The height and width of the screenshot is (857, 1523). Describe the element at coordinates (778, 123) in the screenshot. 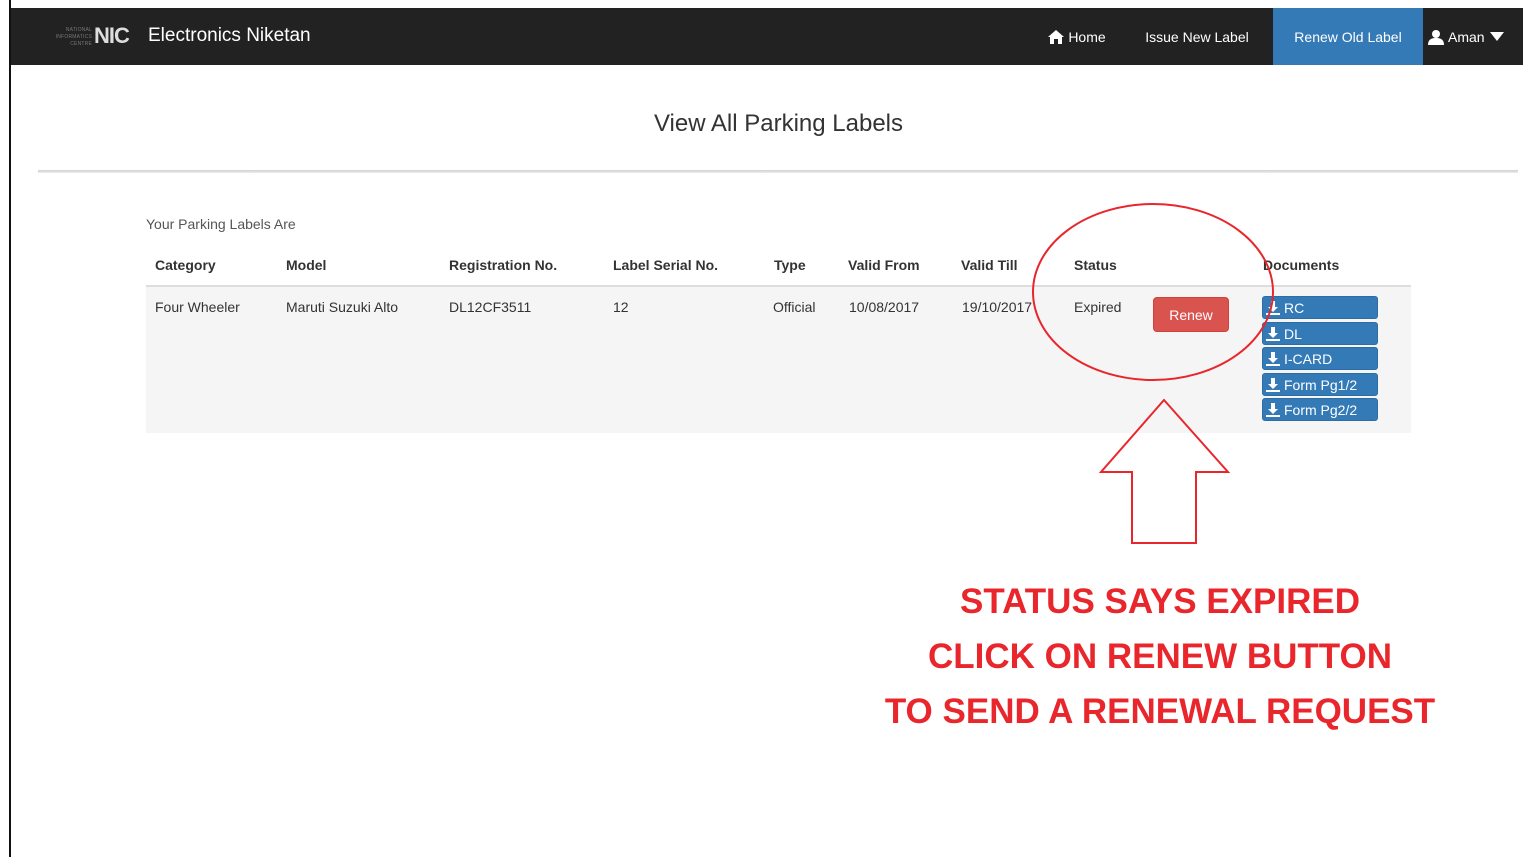

I see `page-title: View All Parking Labels` at that location.